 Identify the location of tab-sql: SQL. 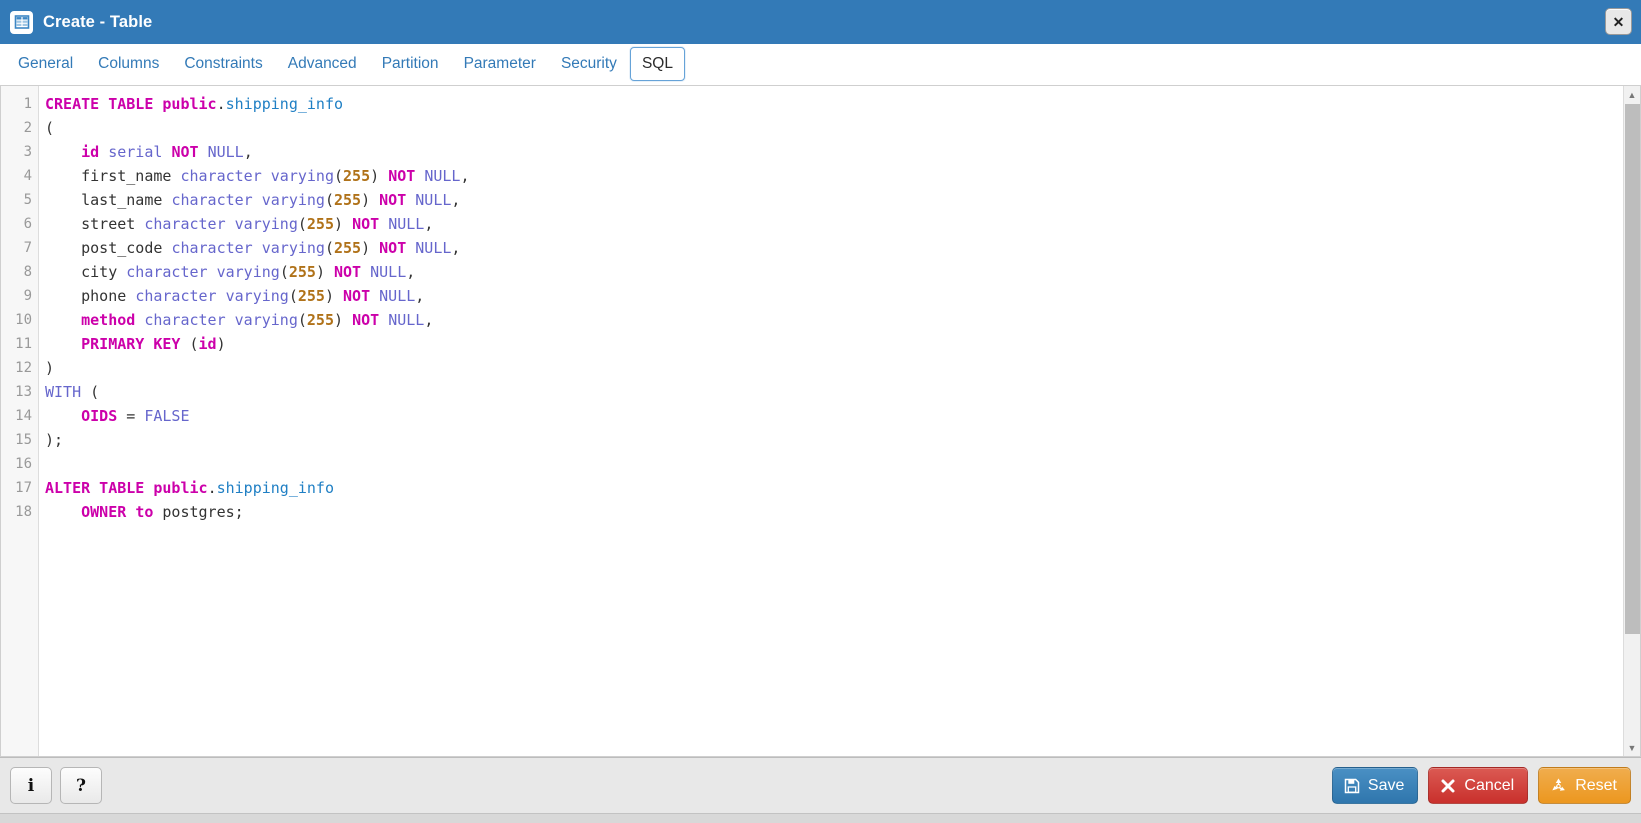
(657, 64).